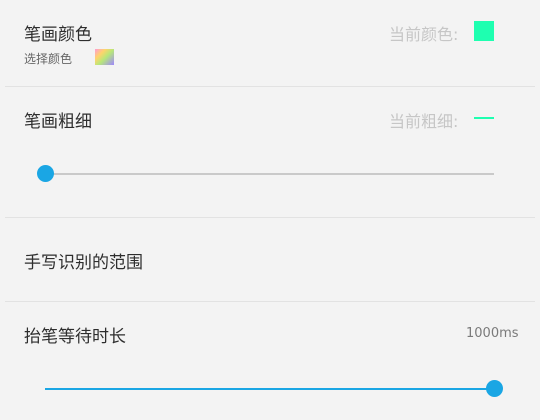 Image resolution: width=540 pixels, height=420 pixels. What do you see at coordinates (58, 35) in the screenshot?
I see `pen-color-title: 笔画颜色` at bounding box center [58, 35].